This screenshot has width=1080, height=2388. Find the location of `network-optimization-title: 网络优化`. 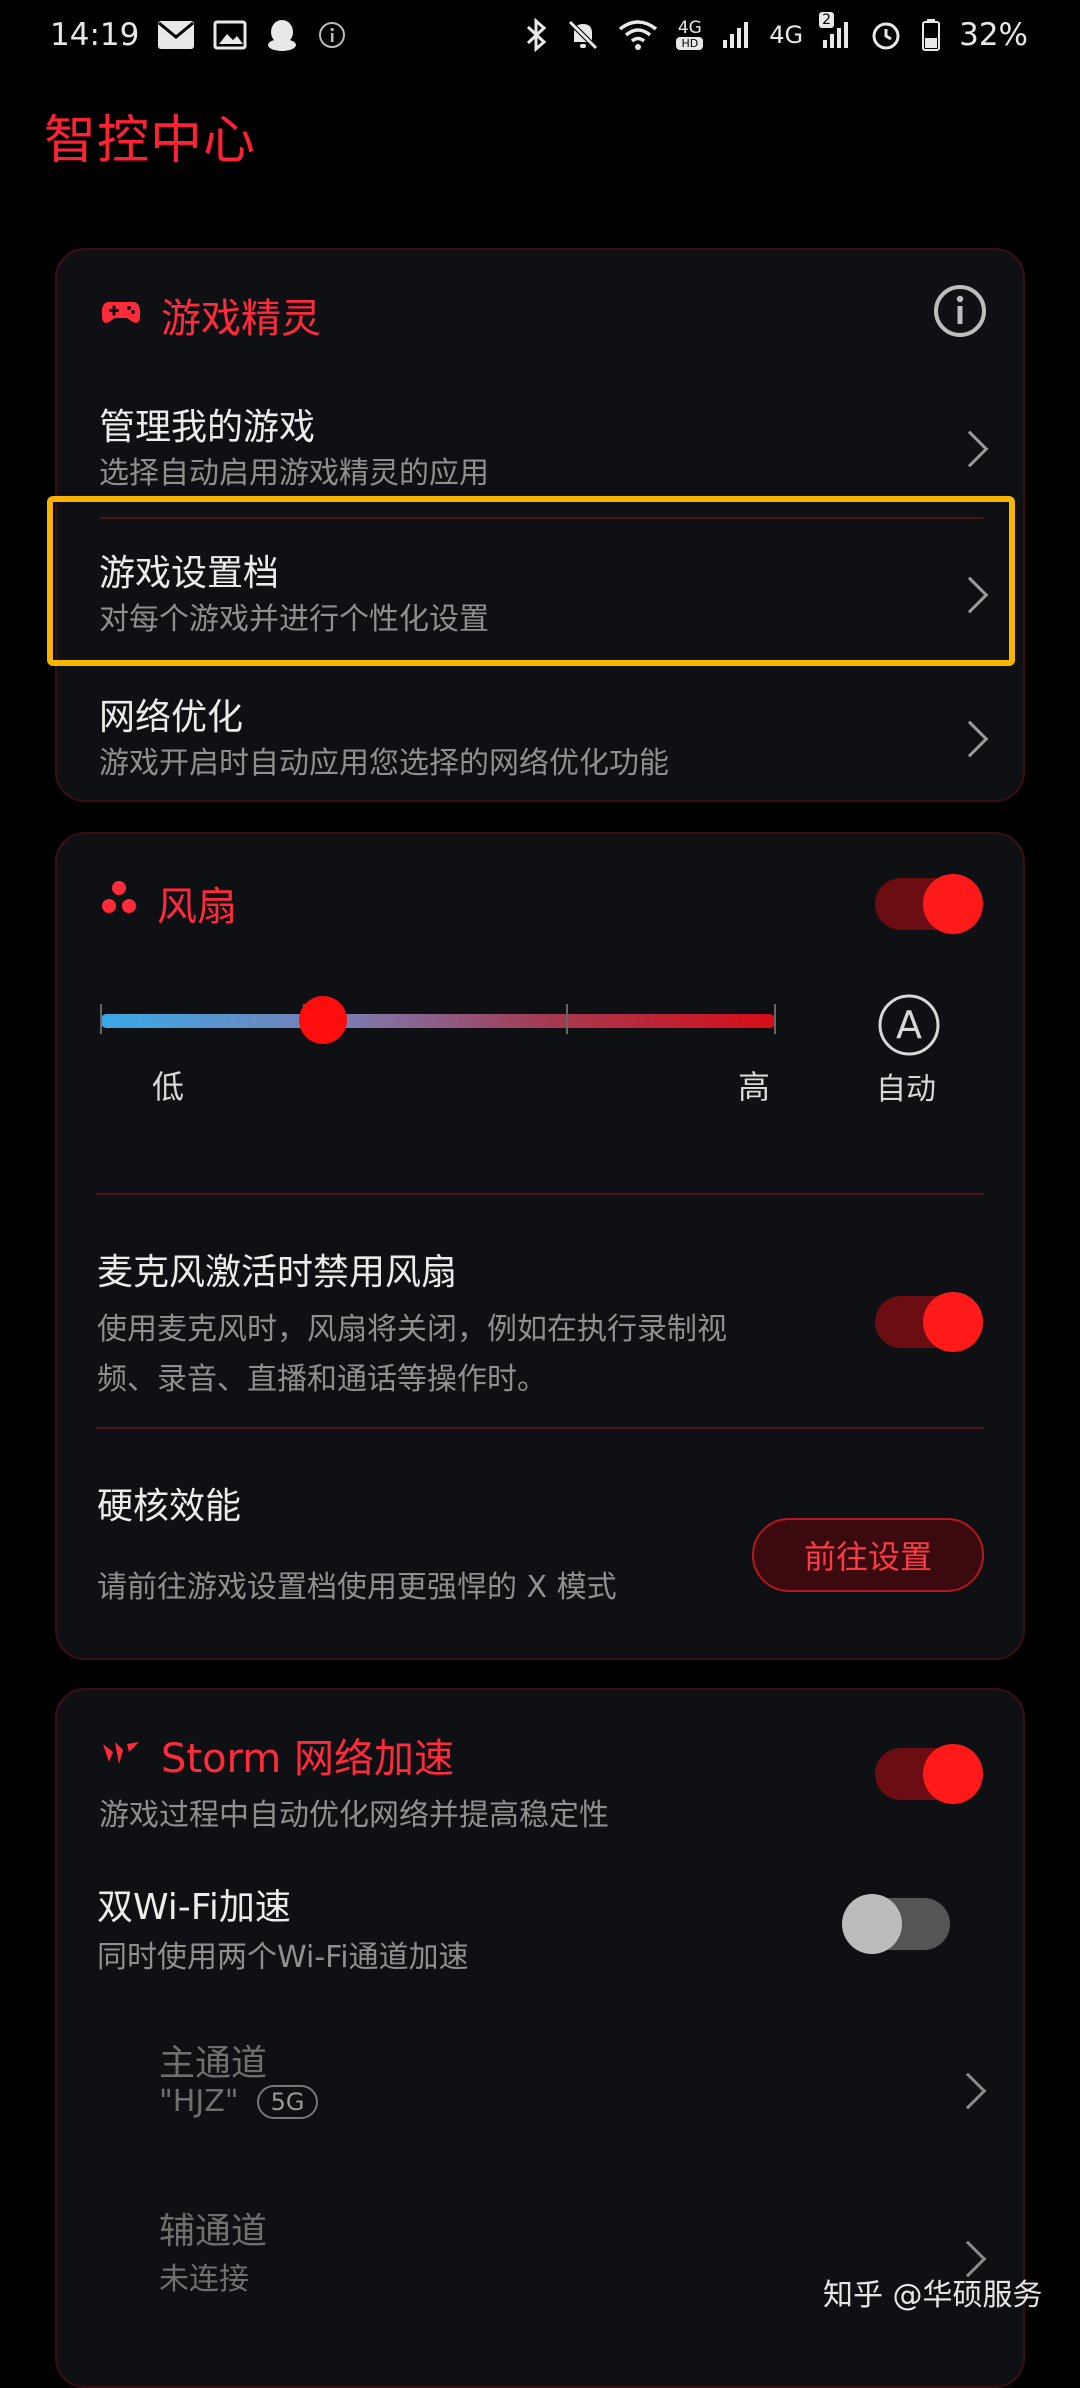

network-optimization-title: 网络优化 is located at coordinates (171, 717).